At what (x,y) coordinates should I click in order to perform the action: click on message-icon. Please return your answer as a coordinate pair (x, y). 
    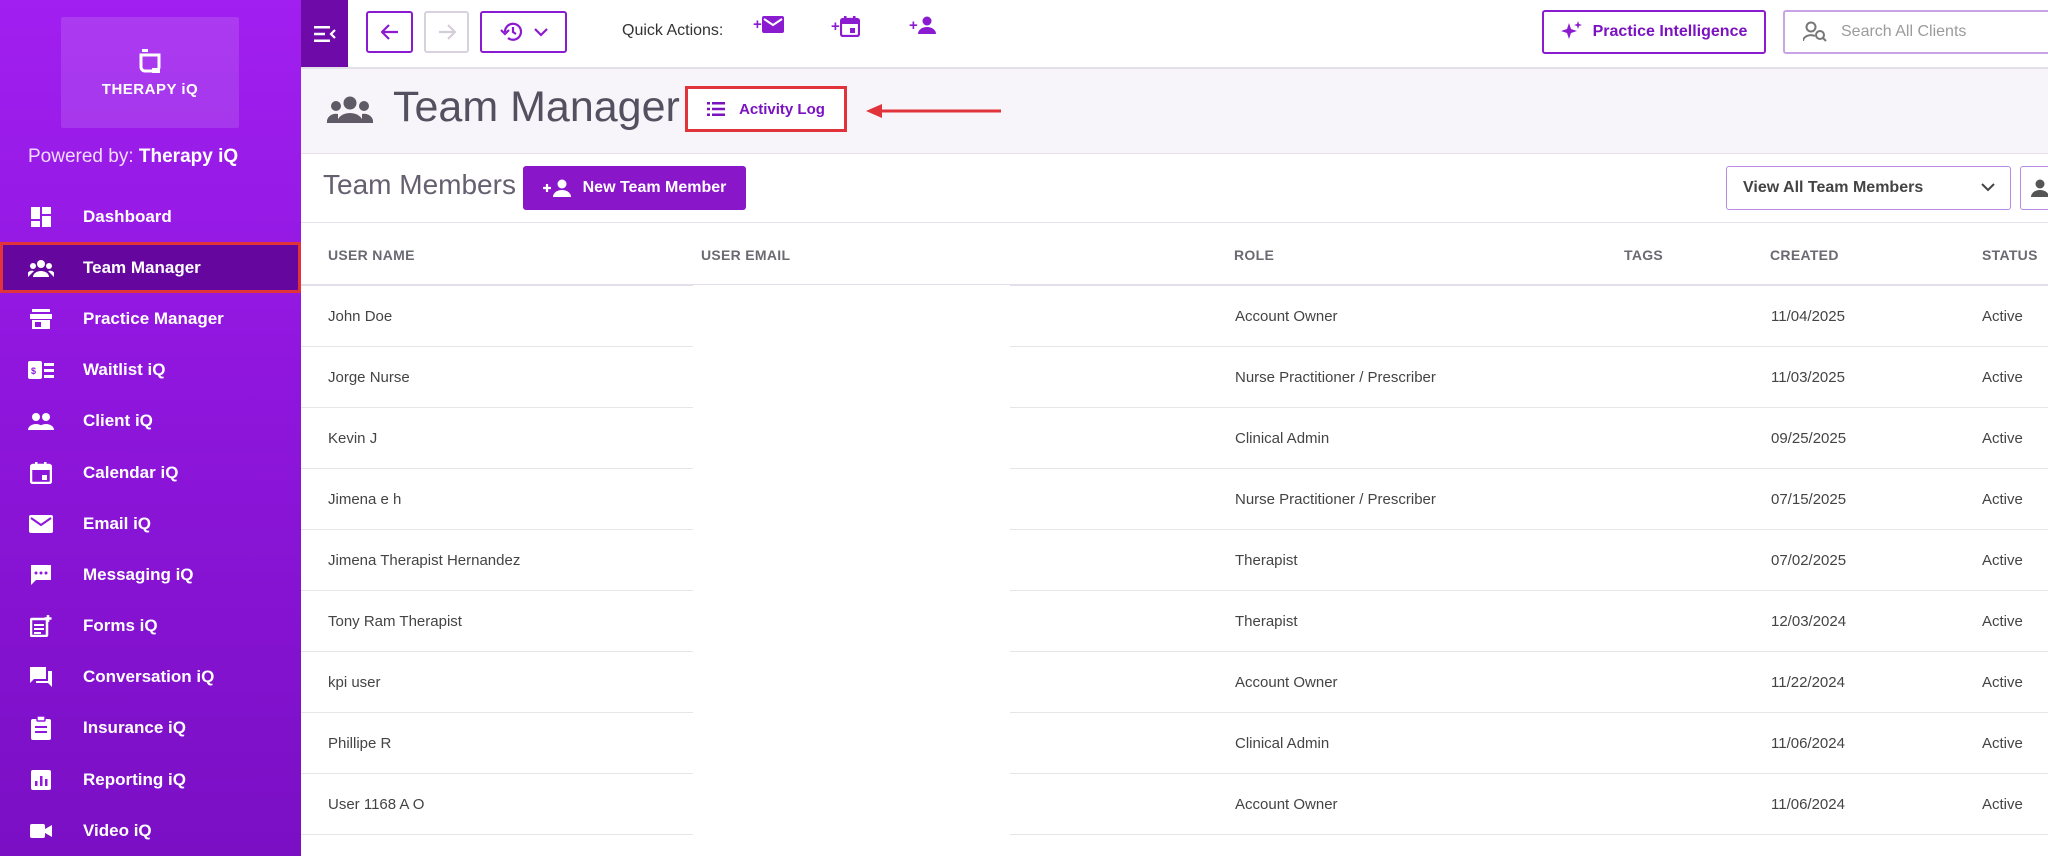
    Looking at the image, I should click on (41, 575).